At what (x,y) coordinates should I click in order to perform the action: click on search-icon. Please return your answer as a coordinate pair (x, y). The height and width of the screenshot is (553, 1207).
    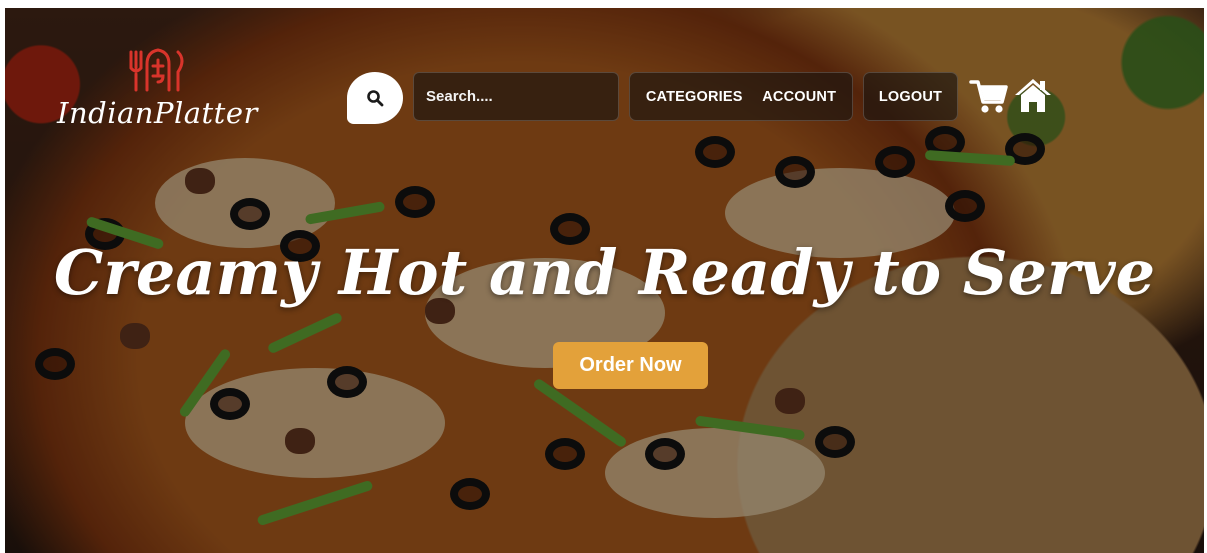
    Looking at the image, I should click on (375, 98).